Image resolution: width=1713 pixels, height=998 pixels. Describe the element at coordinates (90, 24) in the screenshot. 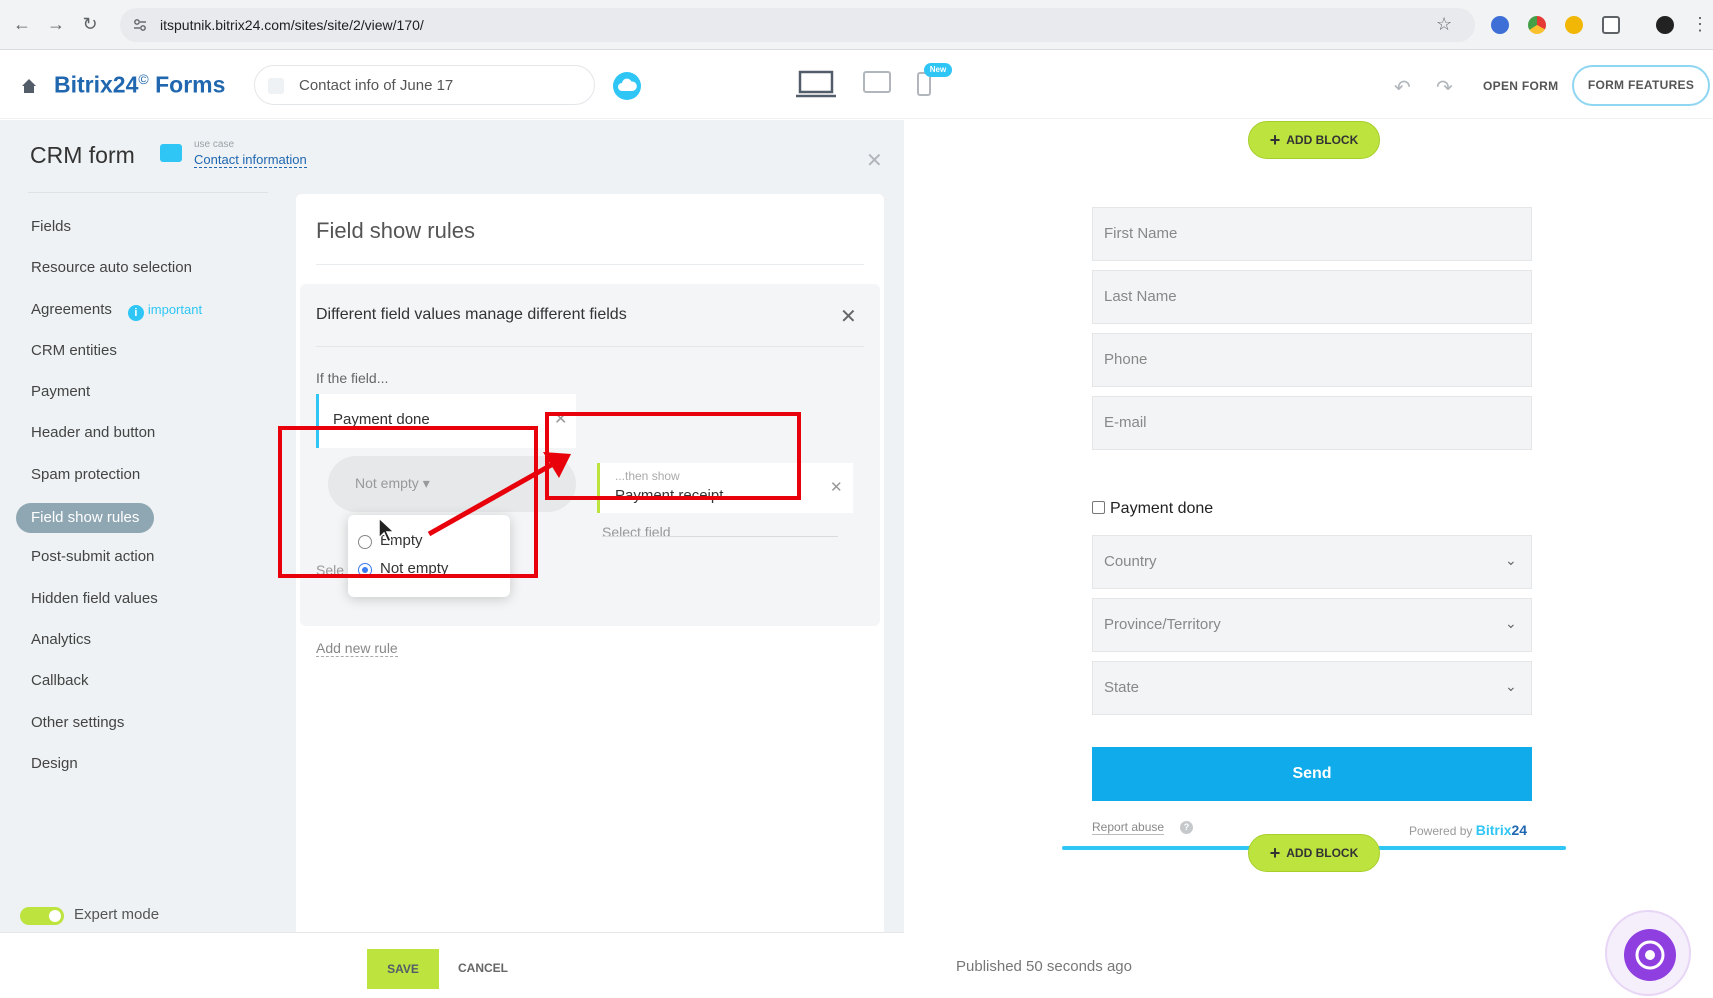

I see `reload-icon: ↻` at that location.